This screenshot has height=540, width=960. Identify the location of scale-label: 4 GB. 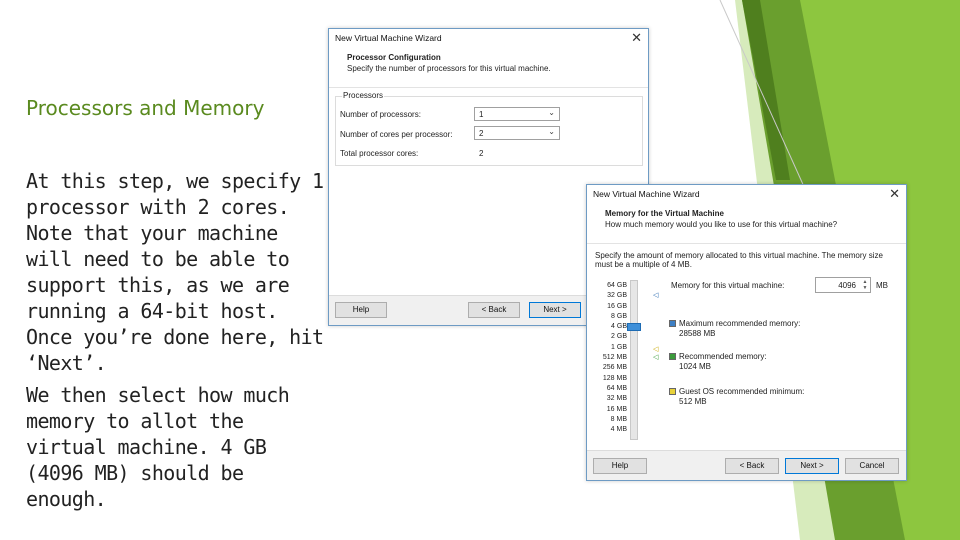
(619, 327).